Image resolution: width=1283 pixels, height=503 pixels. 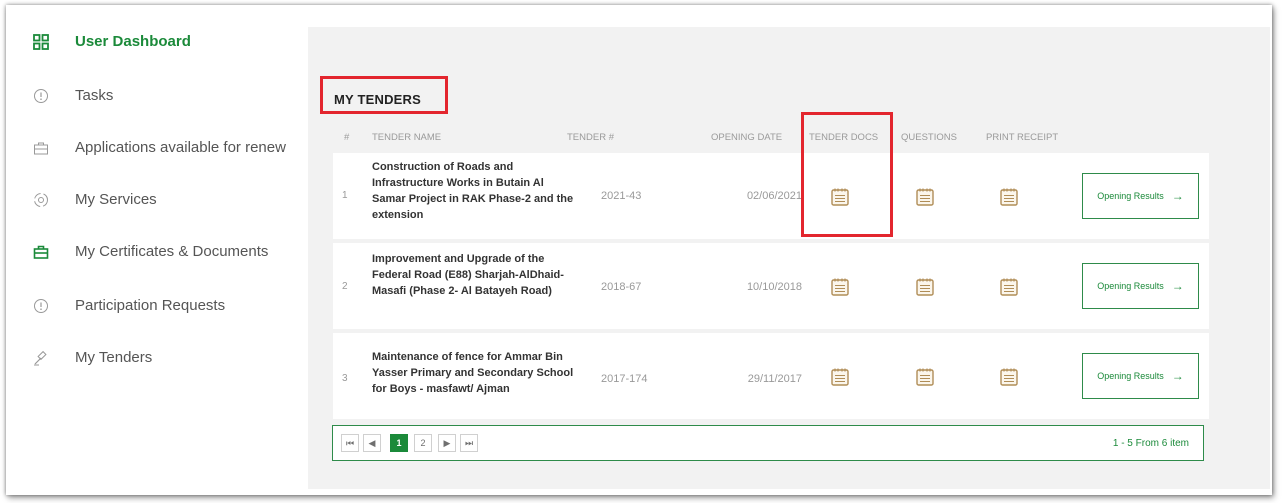 I want to click on sidebar-item-certificates-documents: My Certificates & Documents, so click(x=150, y=251).